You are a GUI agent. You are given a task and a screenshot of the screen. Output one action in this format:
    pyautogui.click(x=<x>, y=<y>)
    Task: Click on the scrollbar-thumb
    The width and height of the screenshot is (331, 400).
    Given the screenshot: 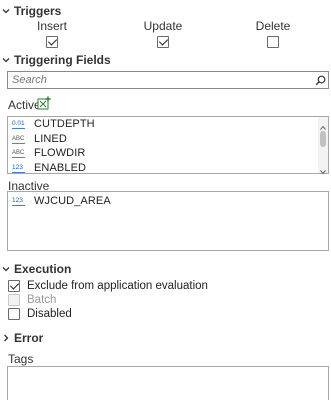 What is the action you would take?
    pyautogui.click(x=323, y=139)
    